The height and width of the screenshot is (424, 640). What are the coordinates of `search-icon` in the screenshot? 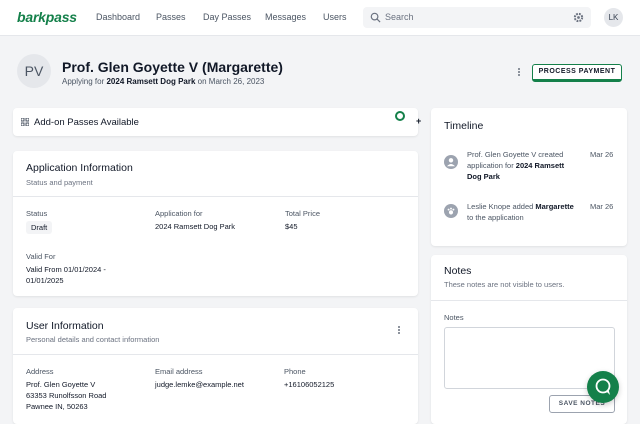 It's located at (375, 17).